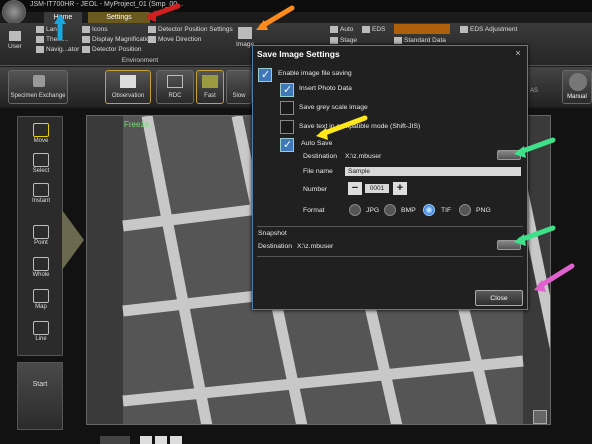  What do you see at coordinates (556, 276) in the screenshot?
I see `pink-arrow` at bounding box center [556, 276].